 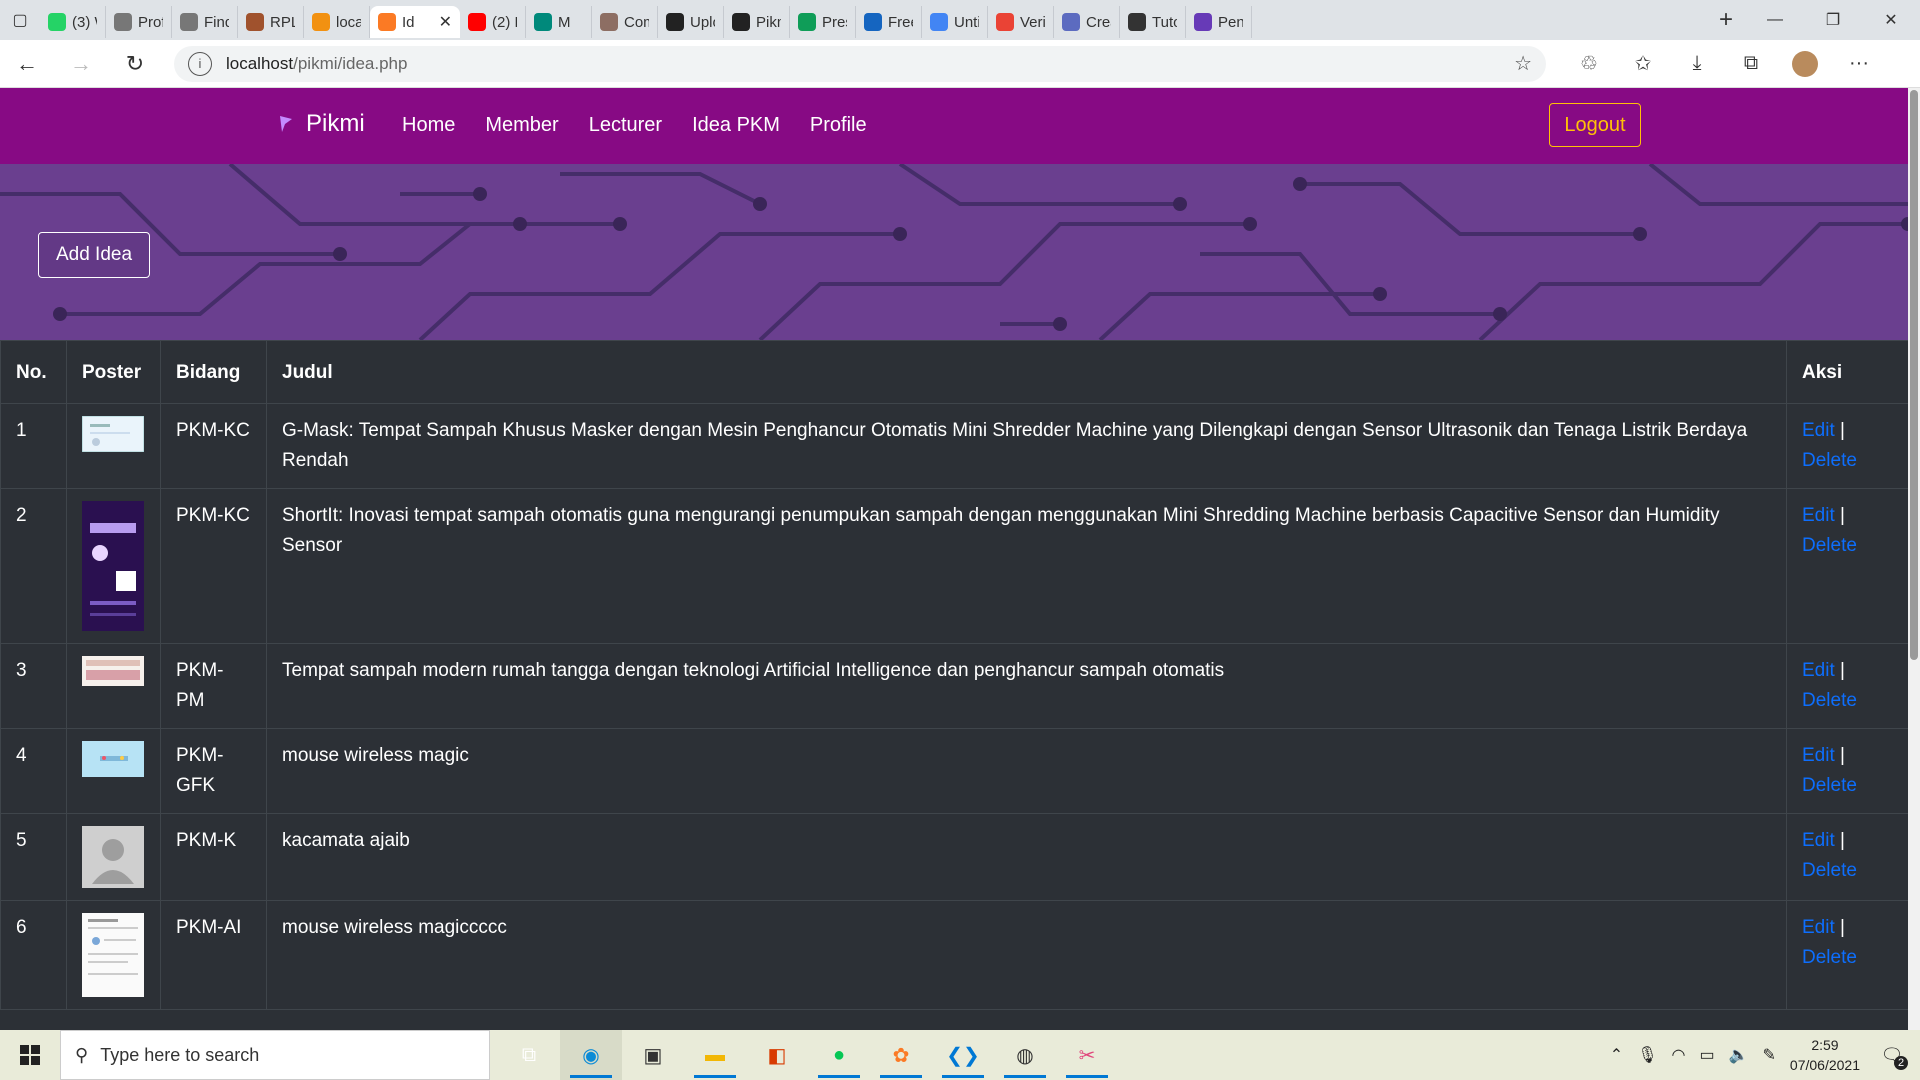 I want to click on file-explorer-icon: ▬, so click(x=715, y=1055).